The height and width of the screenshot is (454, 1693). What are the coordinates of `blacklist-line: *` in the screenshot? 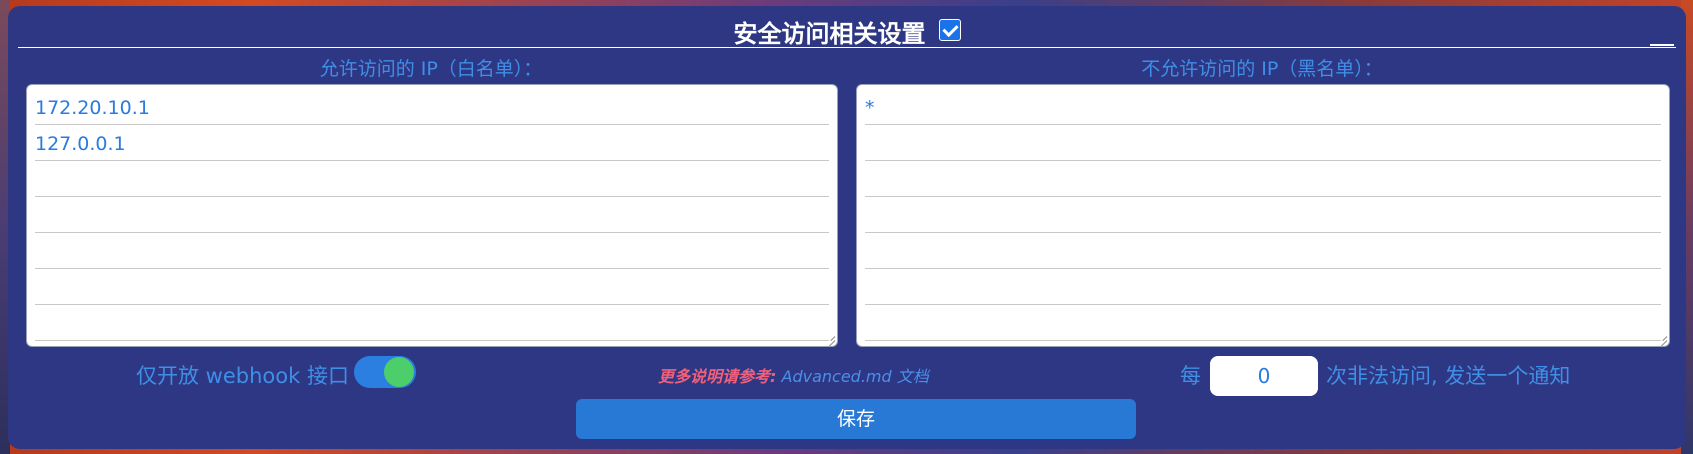 It's located at (1263, 107).